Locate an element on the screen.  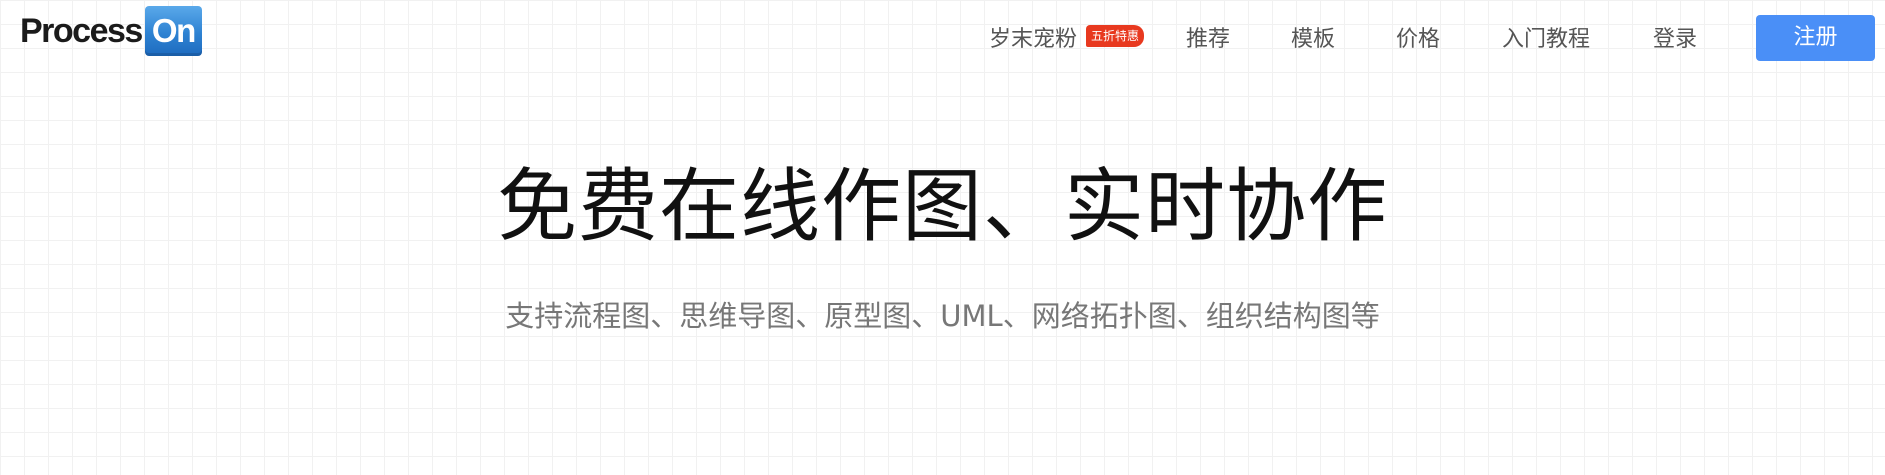
hero-title: 免费在线作图、实时协作 is located at coordinates (942, 206).